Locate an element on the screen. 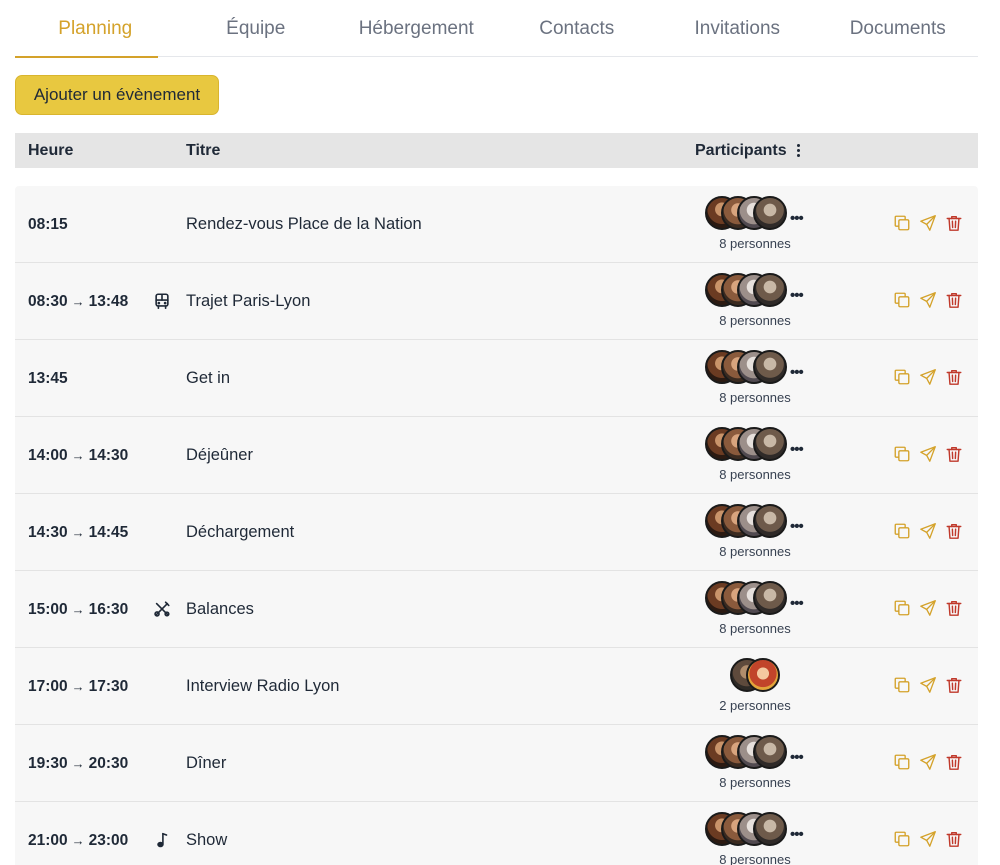 The width and height of the screenshot is (1000, 865). event-title: Show is located at coordinates (206, 833).